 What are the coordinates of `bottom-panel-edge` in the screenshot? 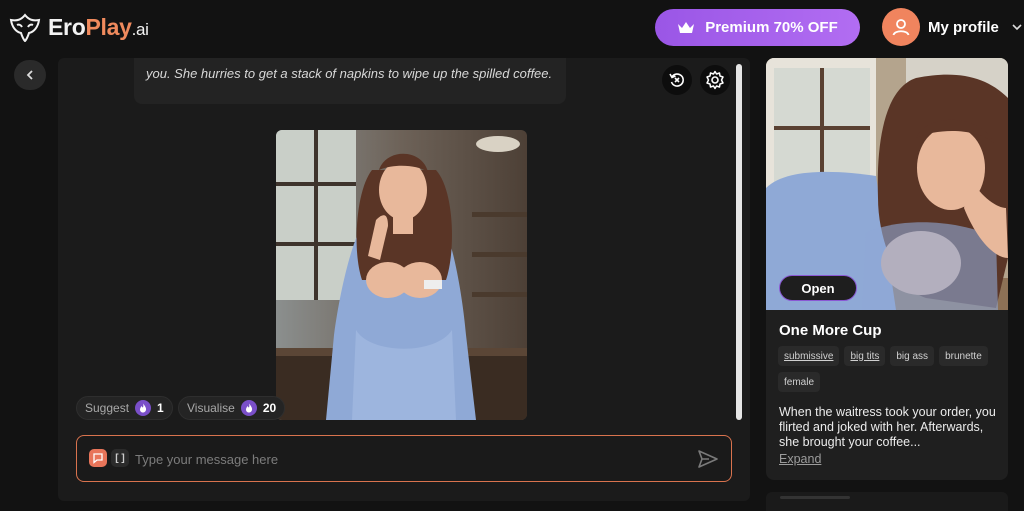 It's located at (887, 501).